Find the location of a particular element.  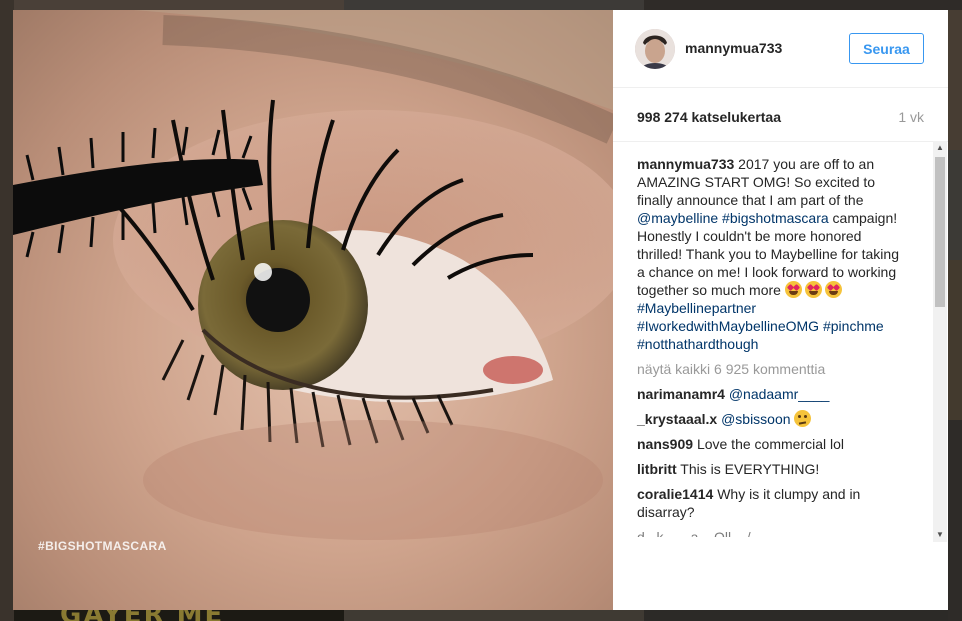

caption-hashtag: #Maybellinepartner is located at coordinates (696, 308).